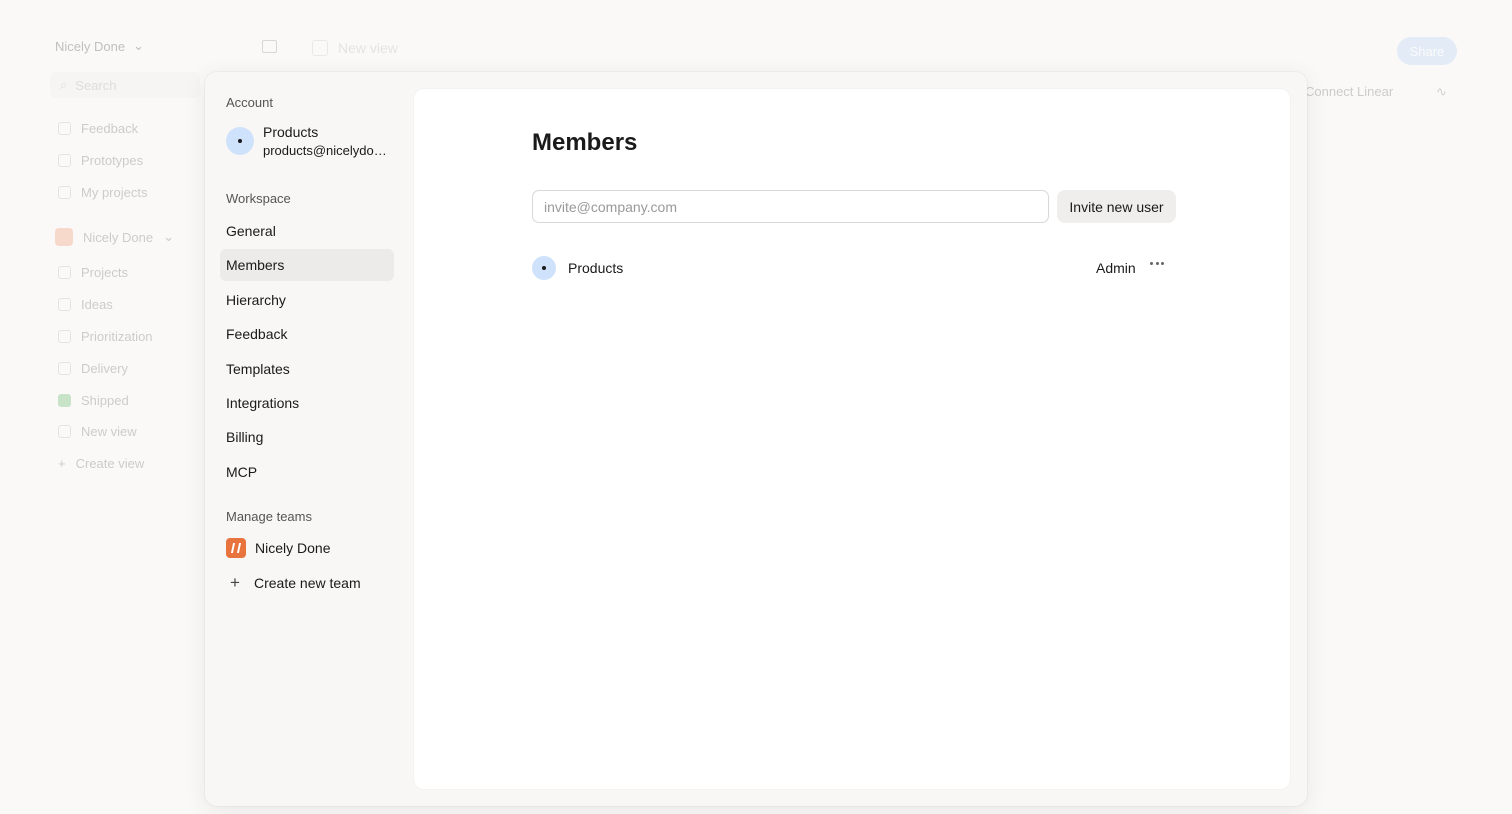 This screenshot has height=814, width=1512. Describe the element at coordinates (100, 160) in the screenshot. I see `sidebar-item-prototypes: Prototypes` at that location.